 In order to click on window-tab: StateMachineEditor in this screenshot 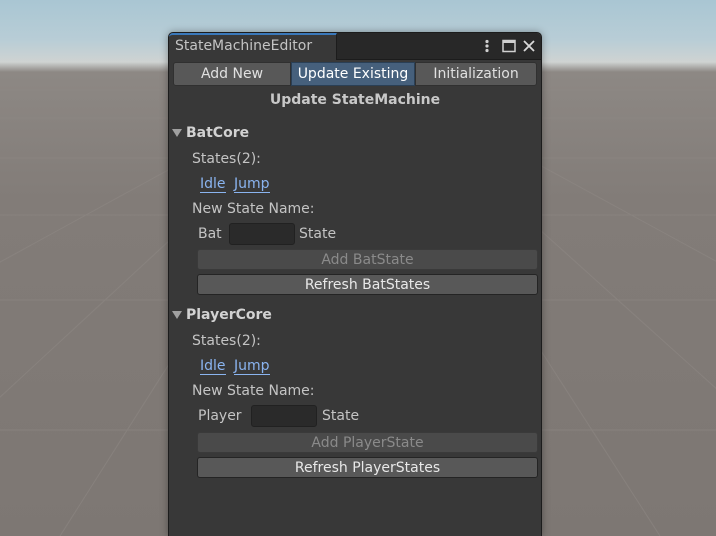, I will do `click(253, 46)`.